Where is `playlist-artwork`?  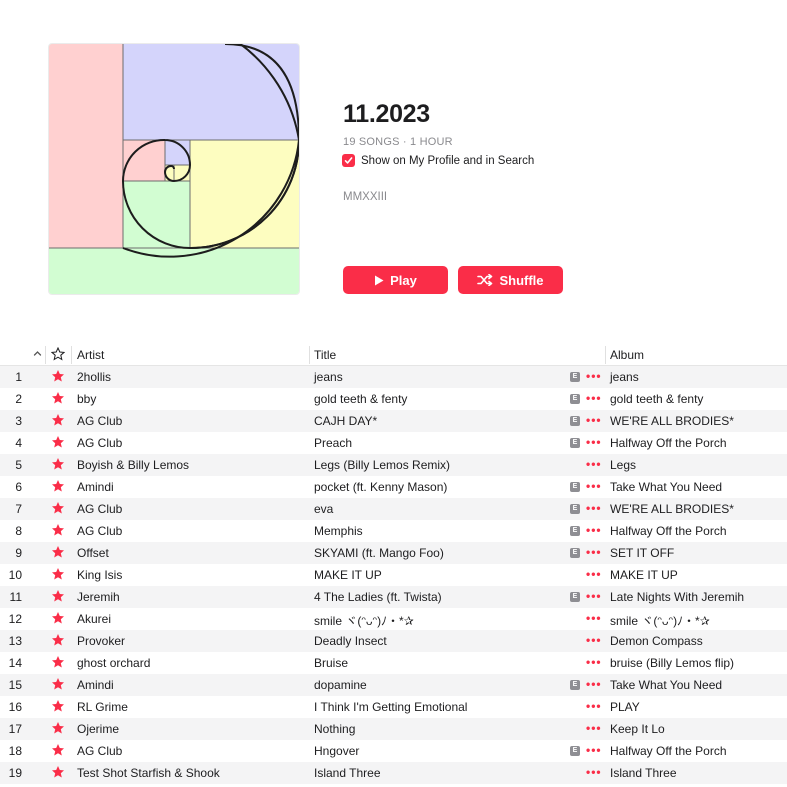 playlist-artwork is located at coordinates (174, 169).